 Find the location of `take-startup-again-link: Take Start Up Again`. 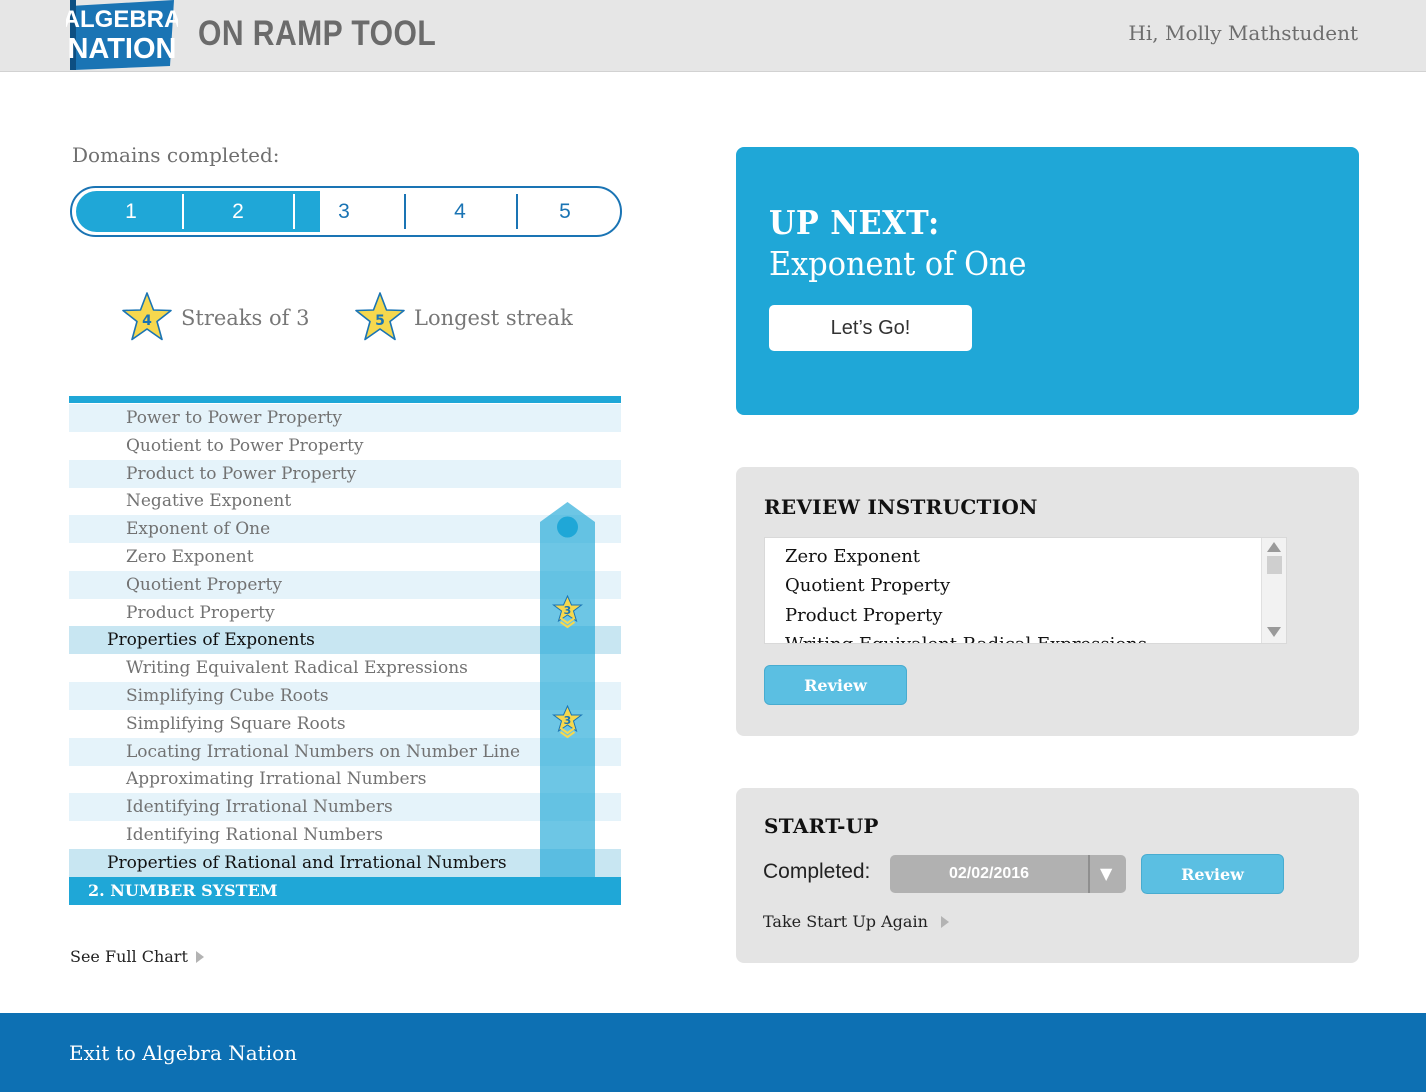

take-startup-again-link: Take Start Up Again is located at coordinates (856, 921).